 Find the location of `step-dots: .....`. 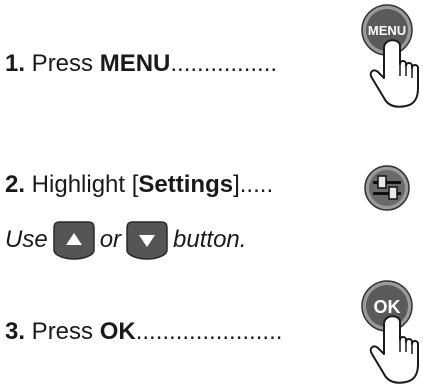

step-dots: ..... is located at coordinates (256, 184).